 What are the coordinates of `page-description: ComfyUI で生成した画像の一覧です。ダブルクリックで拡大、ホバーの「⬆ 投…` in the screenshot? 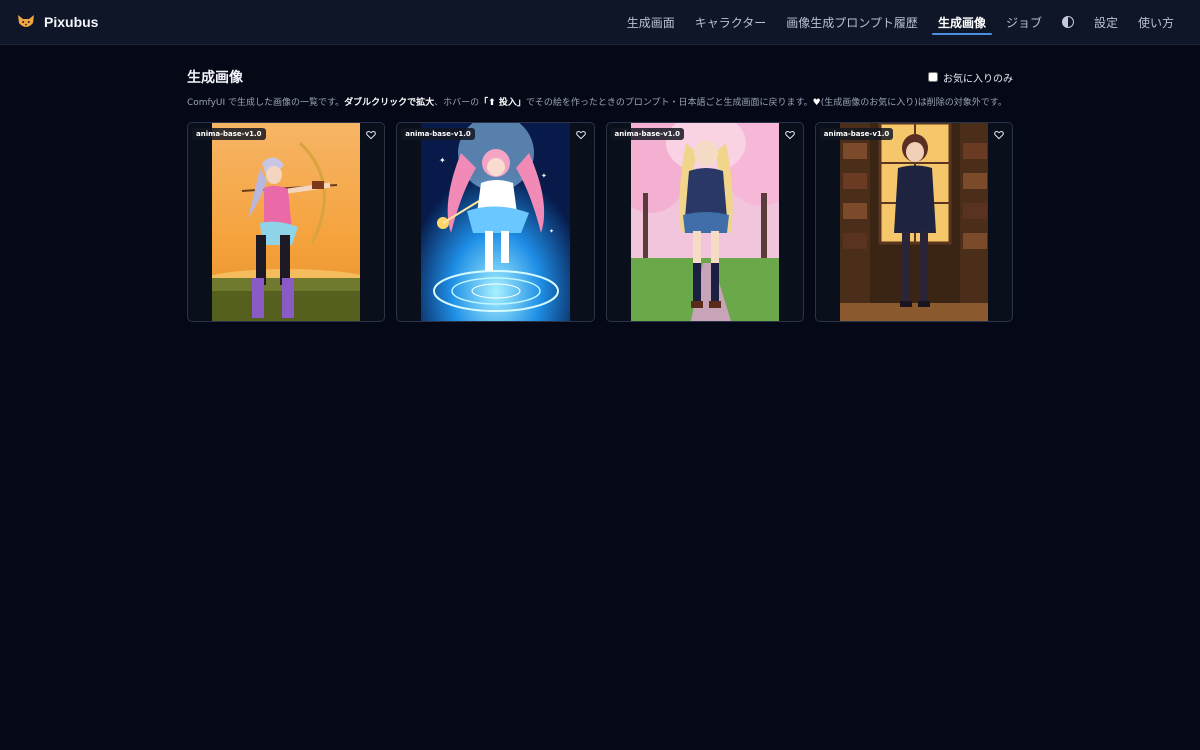 It's located at (600, 103).